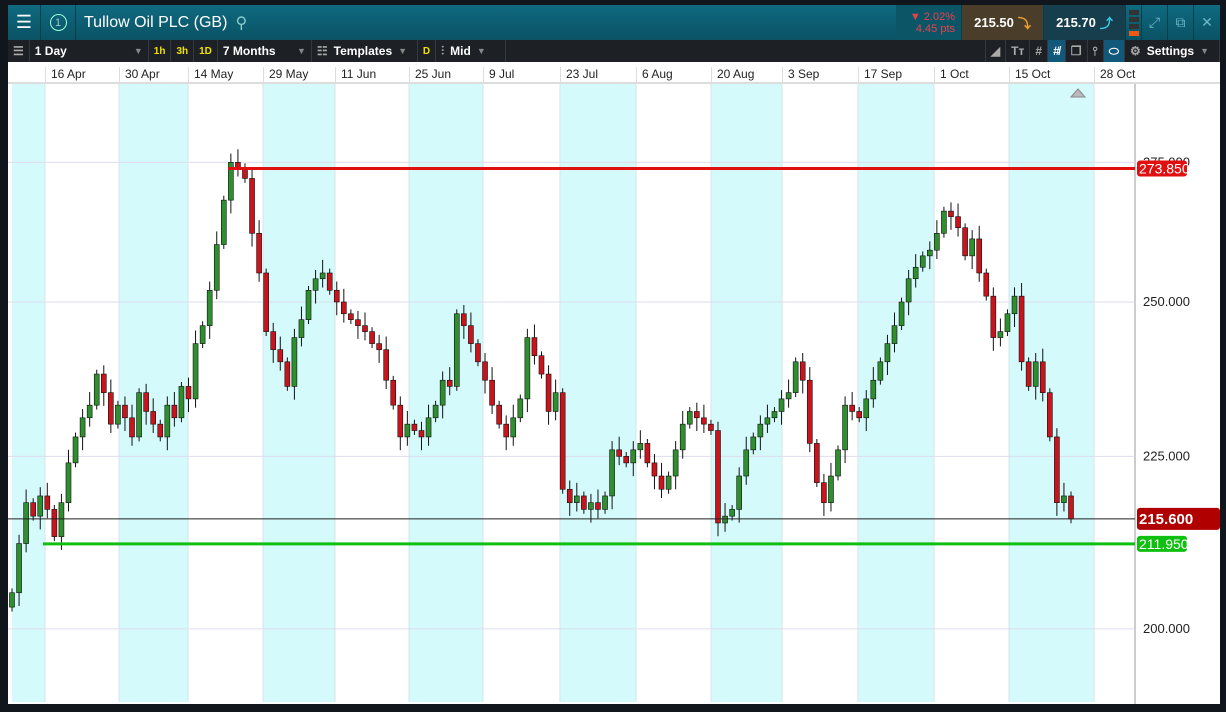 This screenshot has height=712, width=1226. What do you see at coordinates (1024, 23) in the screenshot?
I see `down-arrow-icon: ⤵` at bounding box center [1024, 23].